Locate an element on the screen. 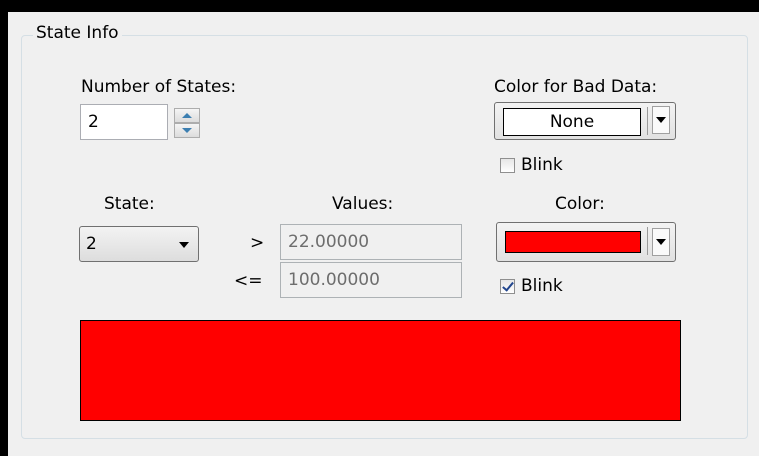 This screenshot has height=456, width=759. num-states-spinner is located at coordinates (188, 123).